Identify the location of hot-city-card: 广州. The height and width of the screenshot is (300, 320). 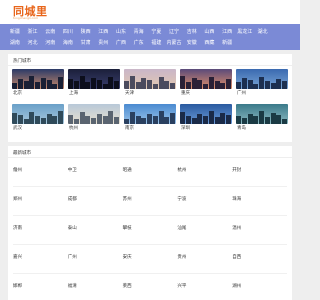
(262, 86).